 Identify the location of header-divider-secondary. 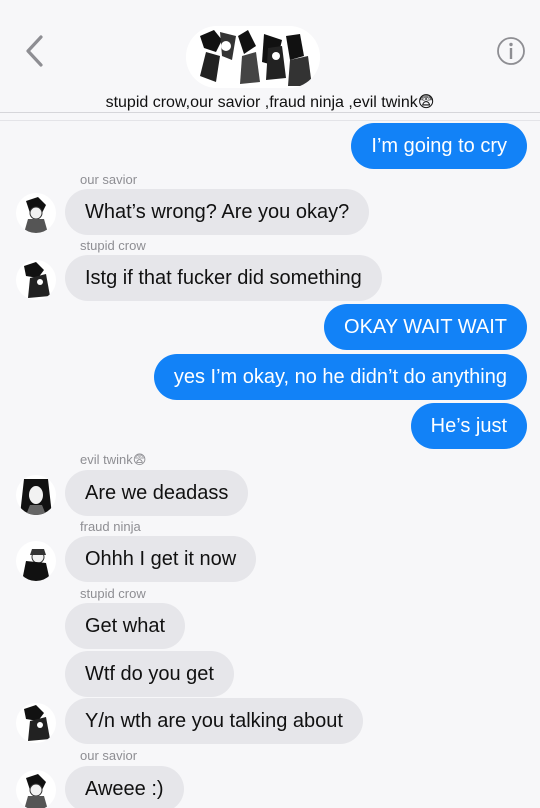
(270, 120).